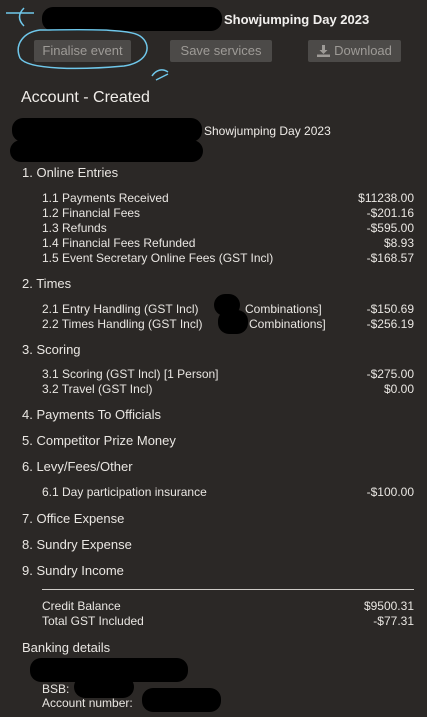 This screenshot has width=427, height=717. What do you see at coordinates (87, 703) in the screenshot?
I see `account-number-label: Account number:` at bounding box center [87, 703].